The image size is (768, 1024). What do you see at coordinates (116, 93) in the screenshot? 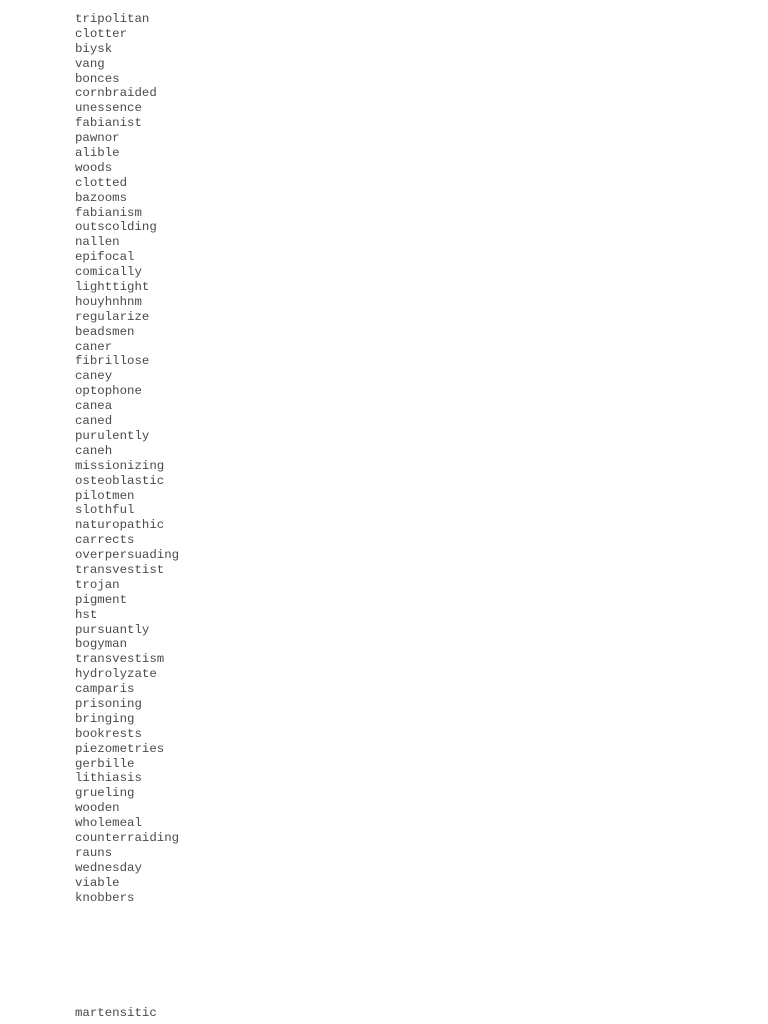
I see `word-item: cornbraided` at bounding box center [116, 93].